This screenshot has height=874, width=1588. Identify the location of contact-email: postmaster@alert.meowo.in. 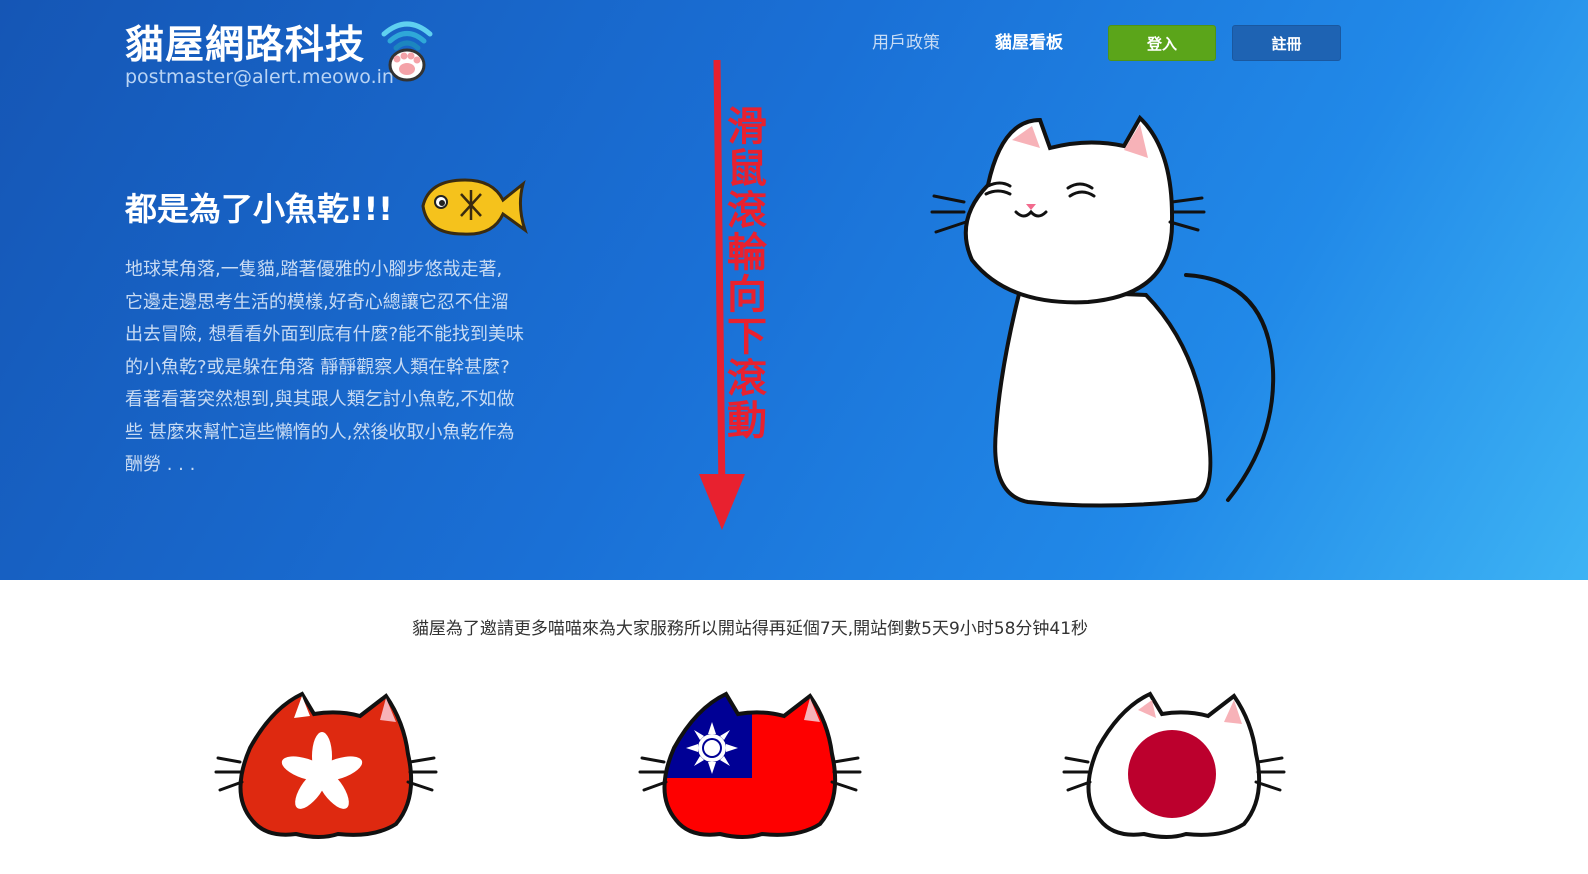
(259, 77).